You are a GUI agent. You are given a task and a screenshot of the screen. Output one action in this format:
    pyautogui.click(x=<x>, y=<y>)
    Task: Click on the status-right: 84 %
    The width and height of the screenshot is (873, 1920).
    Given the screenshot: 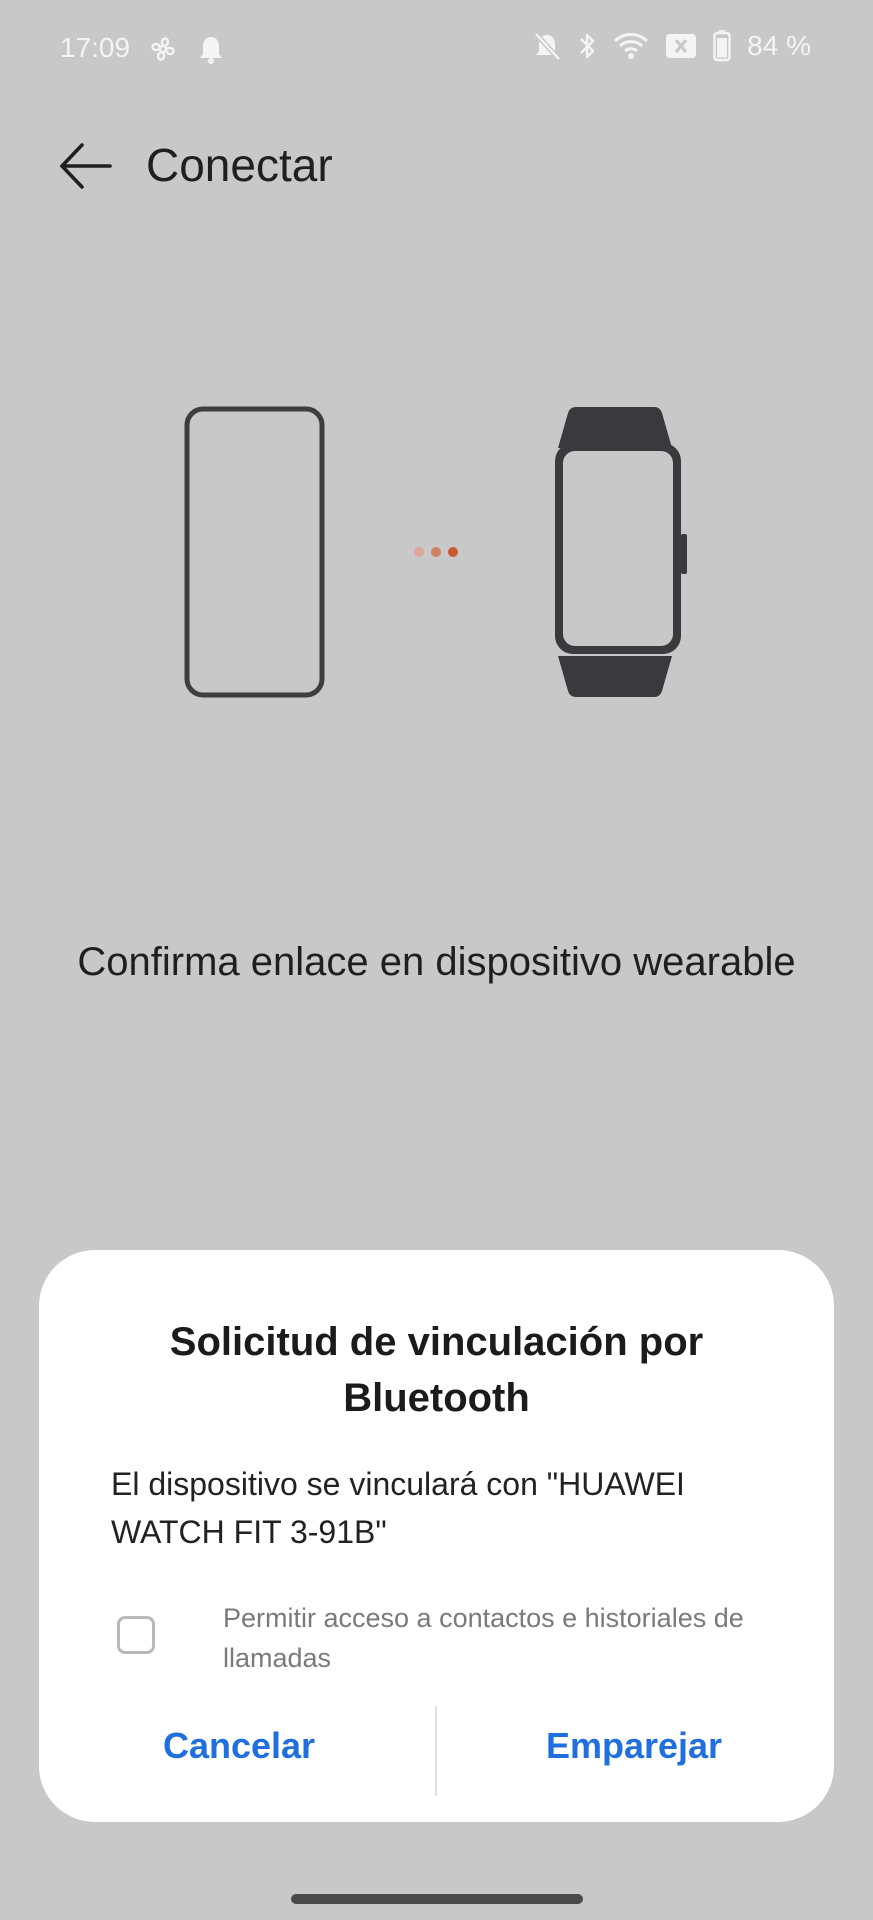 What is the action you would take?
    pyautogui.click(x=672, y=46)
    